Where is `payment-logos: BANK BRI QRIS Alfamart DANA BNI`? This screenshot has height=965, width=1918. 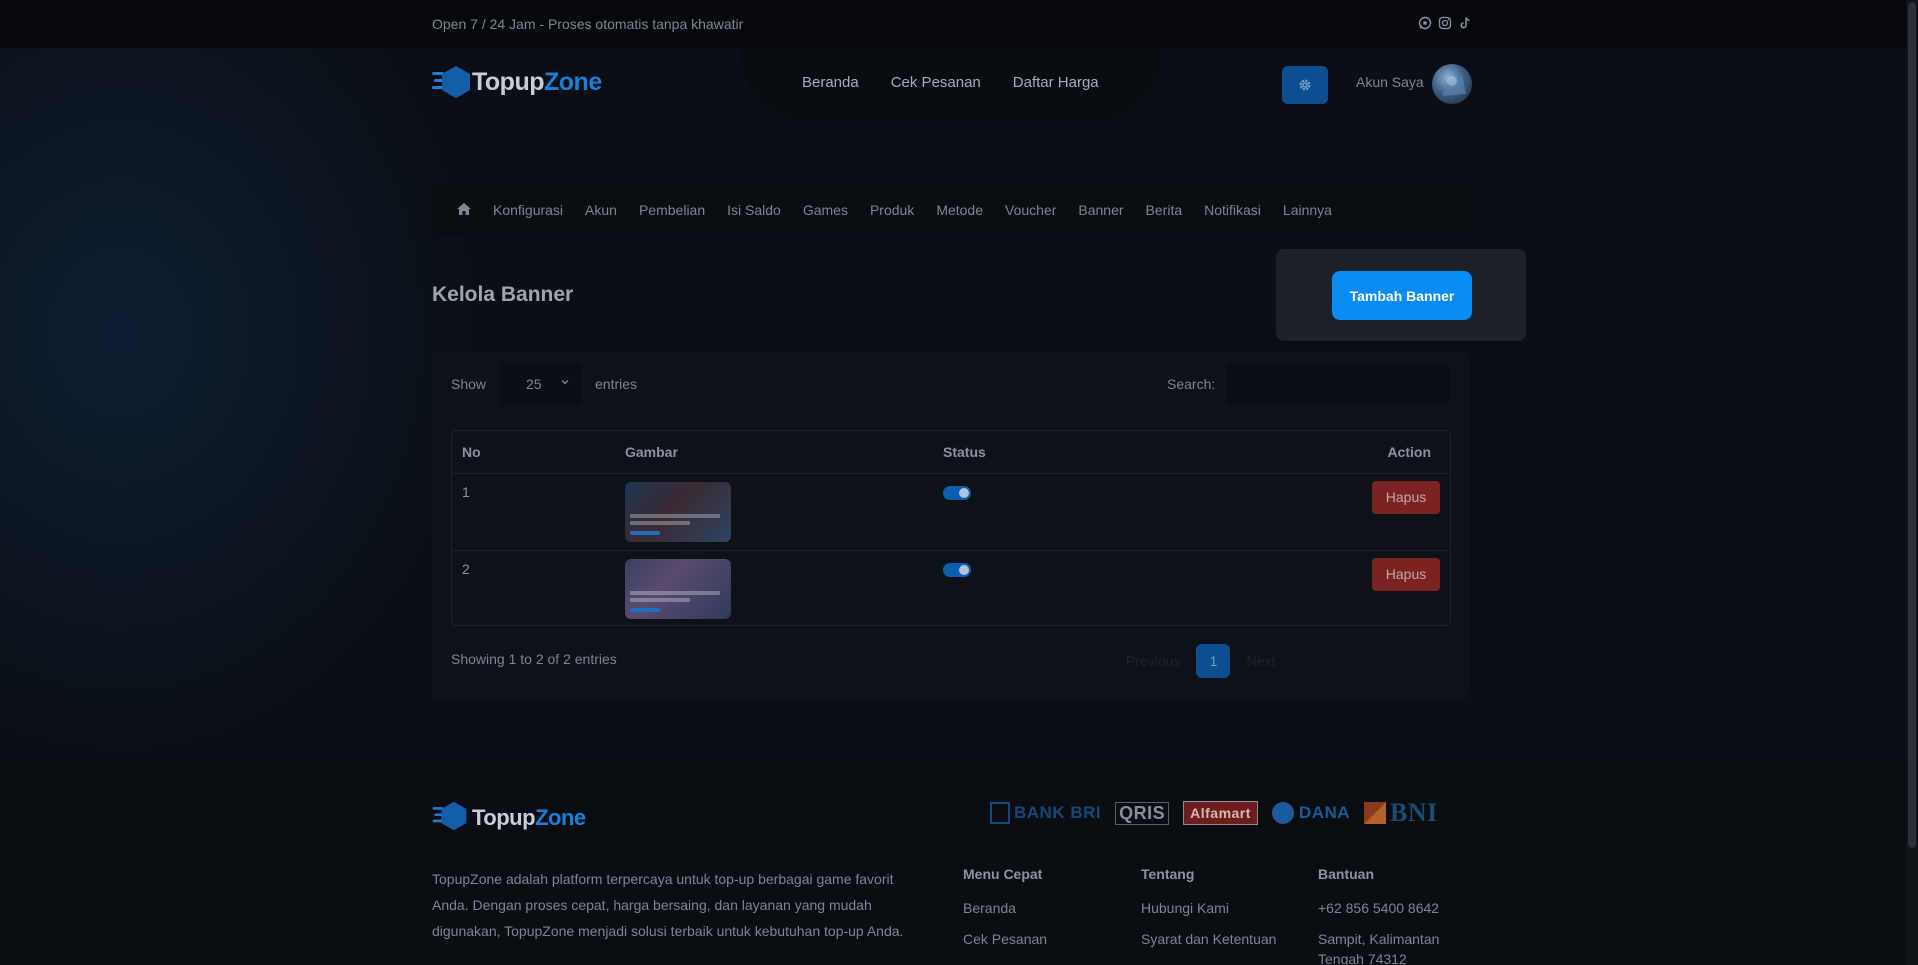
payment-logos: BANK BRI QRIS Alfamart DANA BNI is located at coordinates (1214, 813).